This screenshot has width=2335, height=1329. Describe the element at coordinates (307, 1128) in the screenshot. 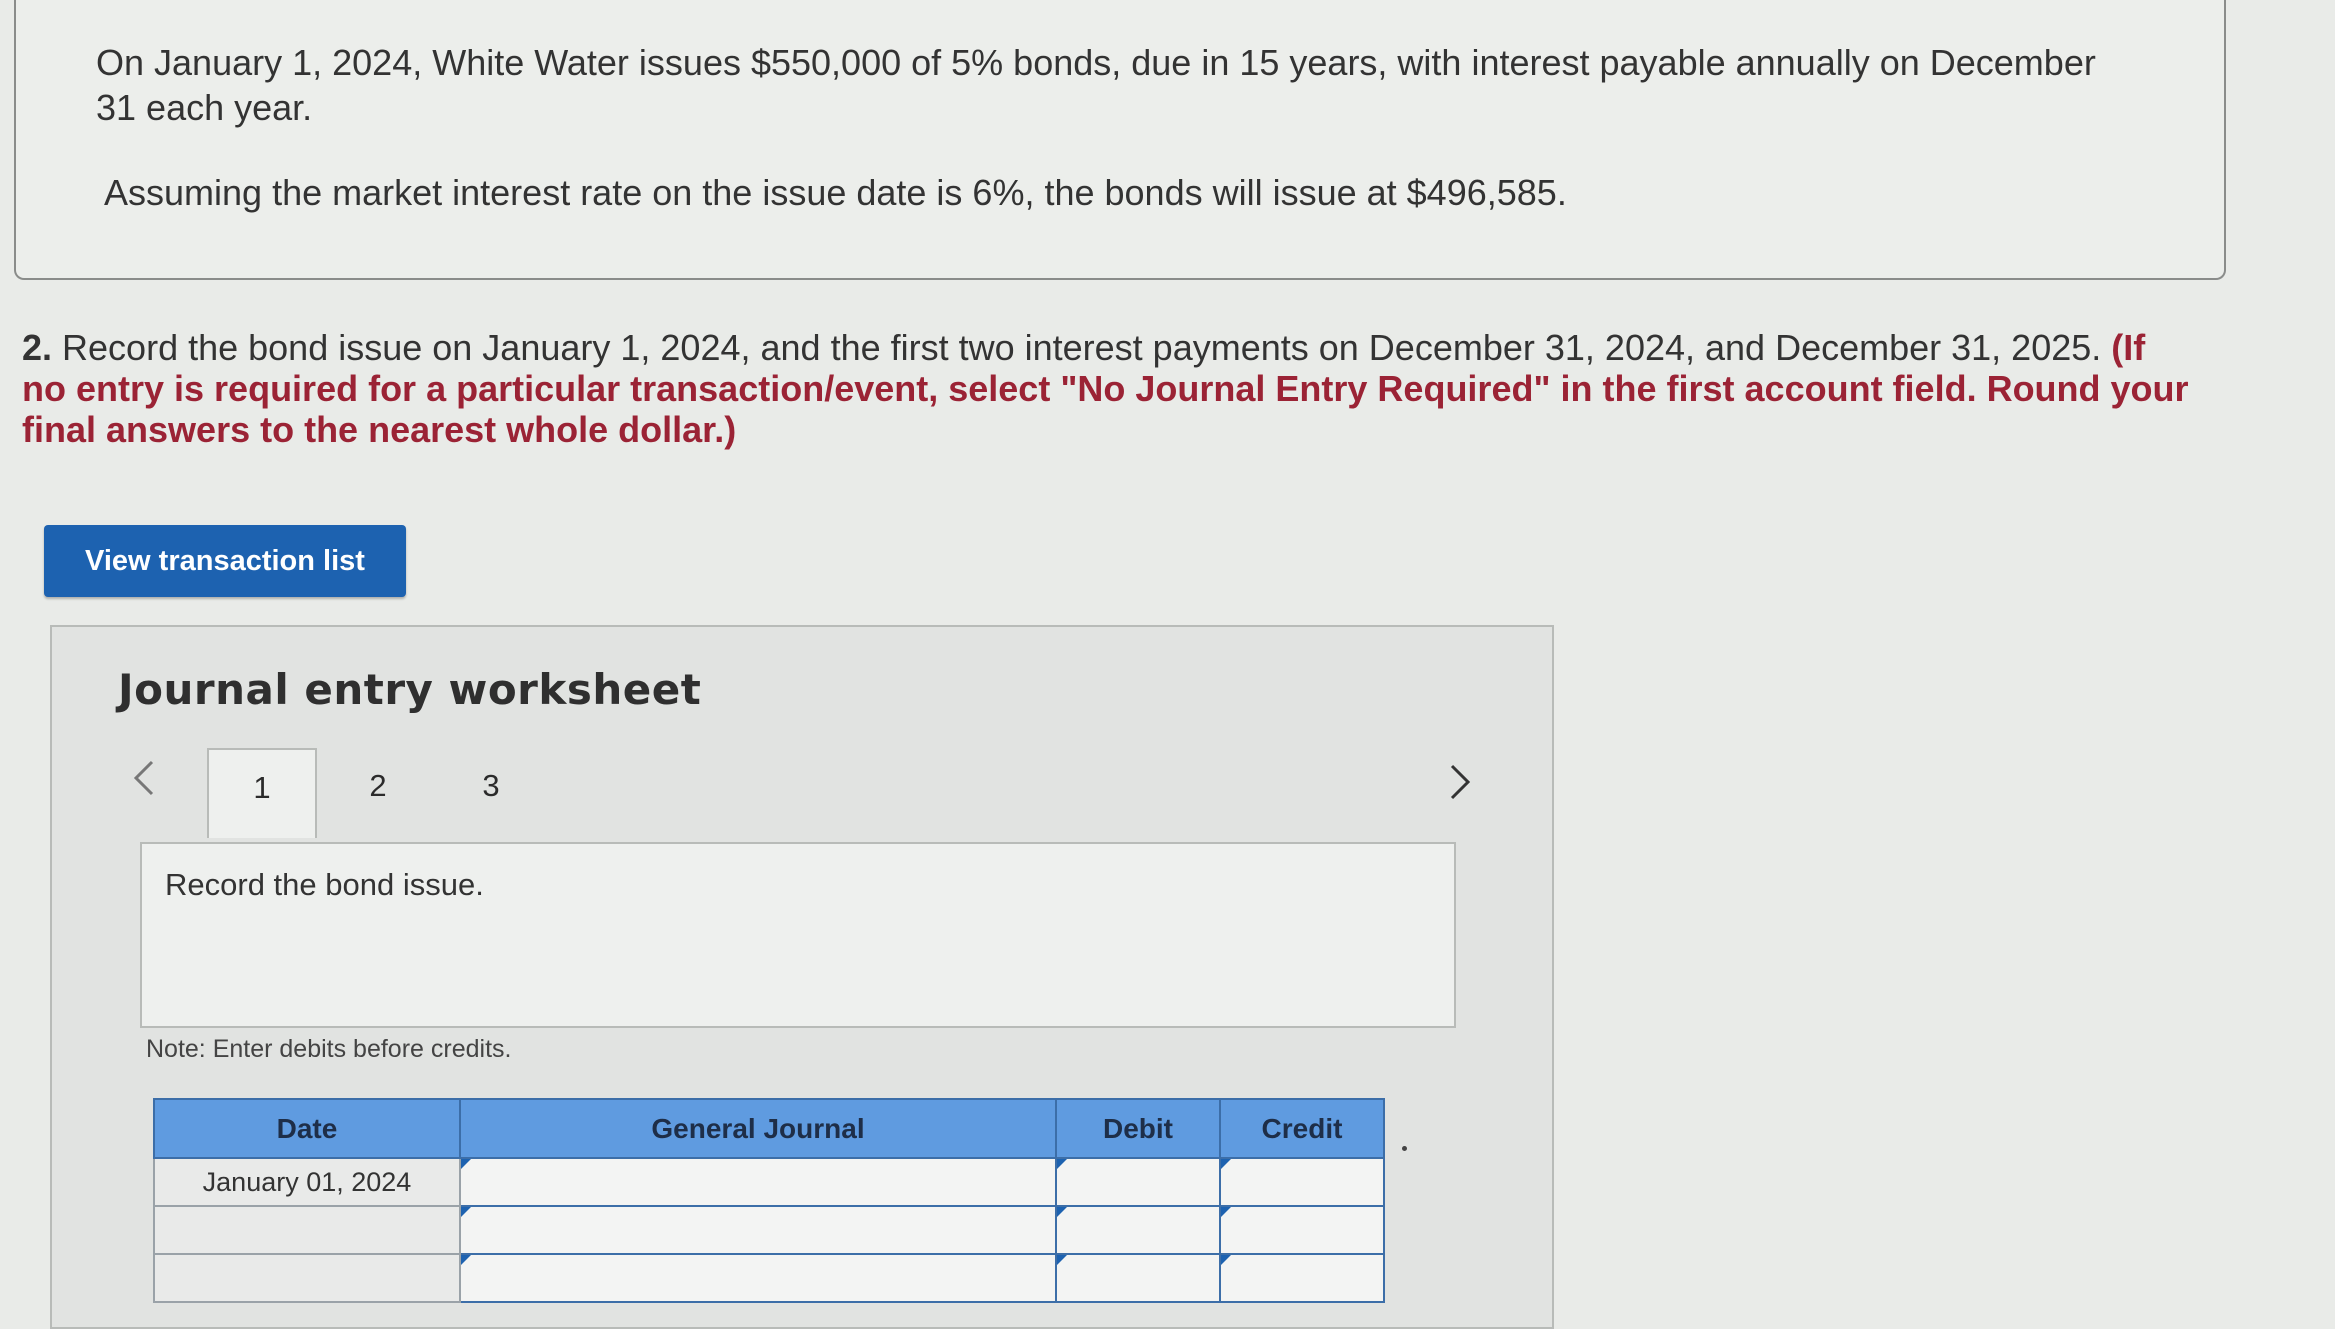

I see `column-header-date: Date` at that location.